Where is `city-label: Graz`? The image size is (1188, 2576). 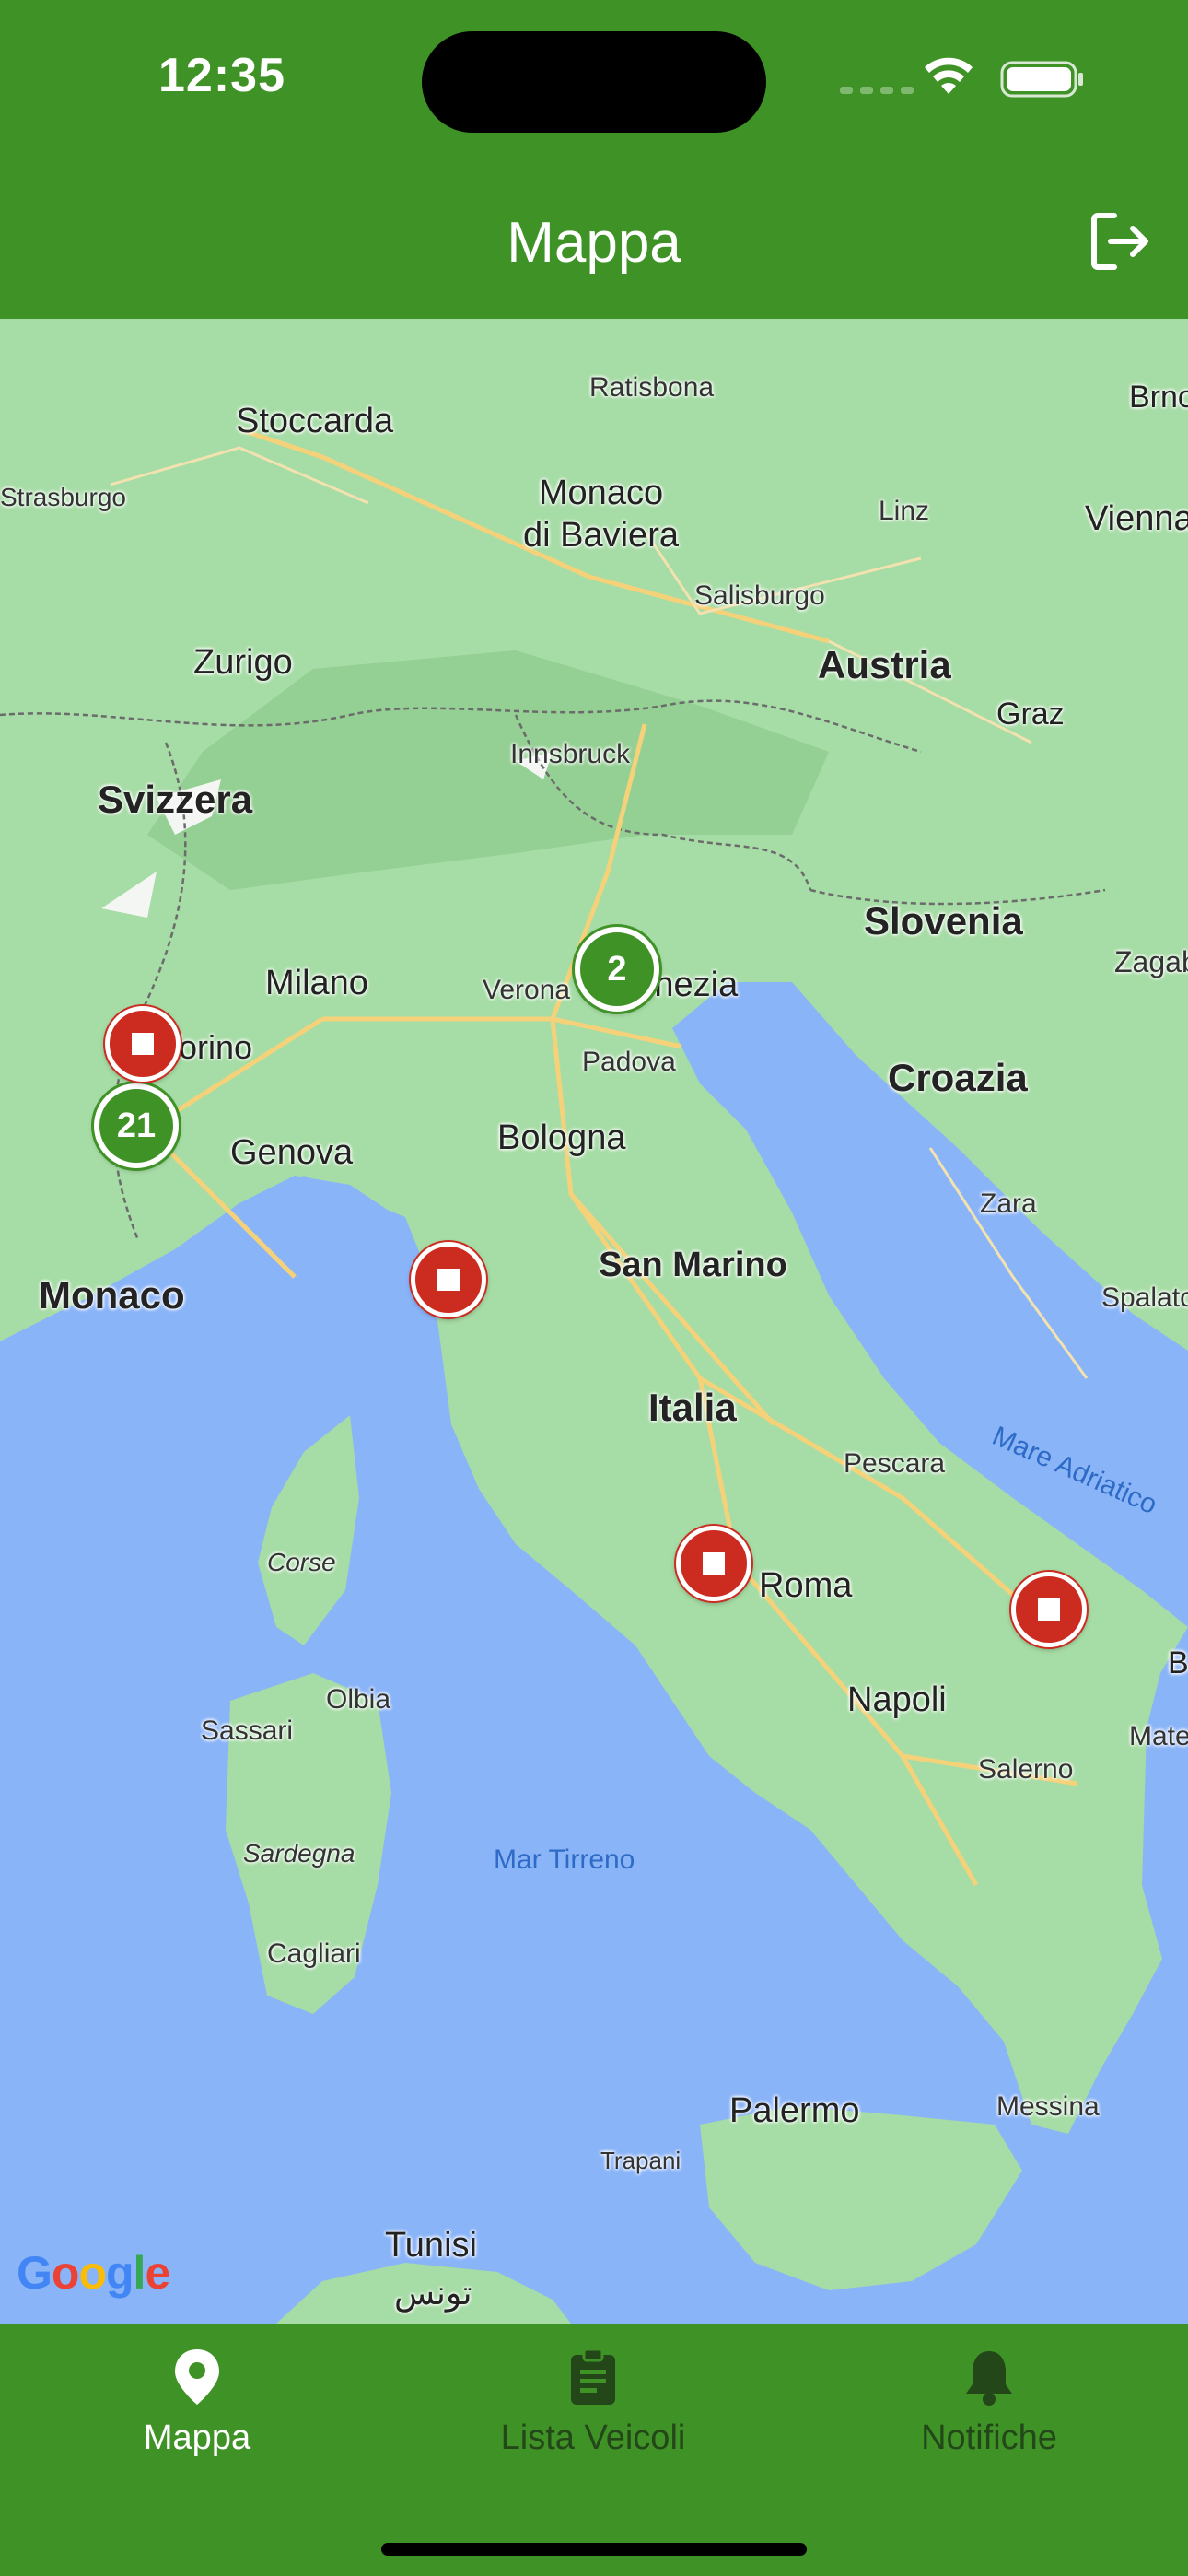
city-label: Graz is located at coordinates (1030, 714).